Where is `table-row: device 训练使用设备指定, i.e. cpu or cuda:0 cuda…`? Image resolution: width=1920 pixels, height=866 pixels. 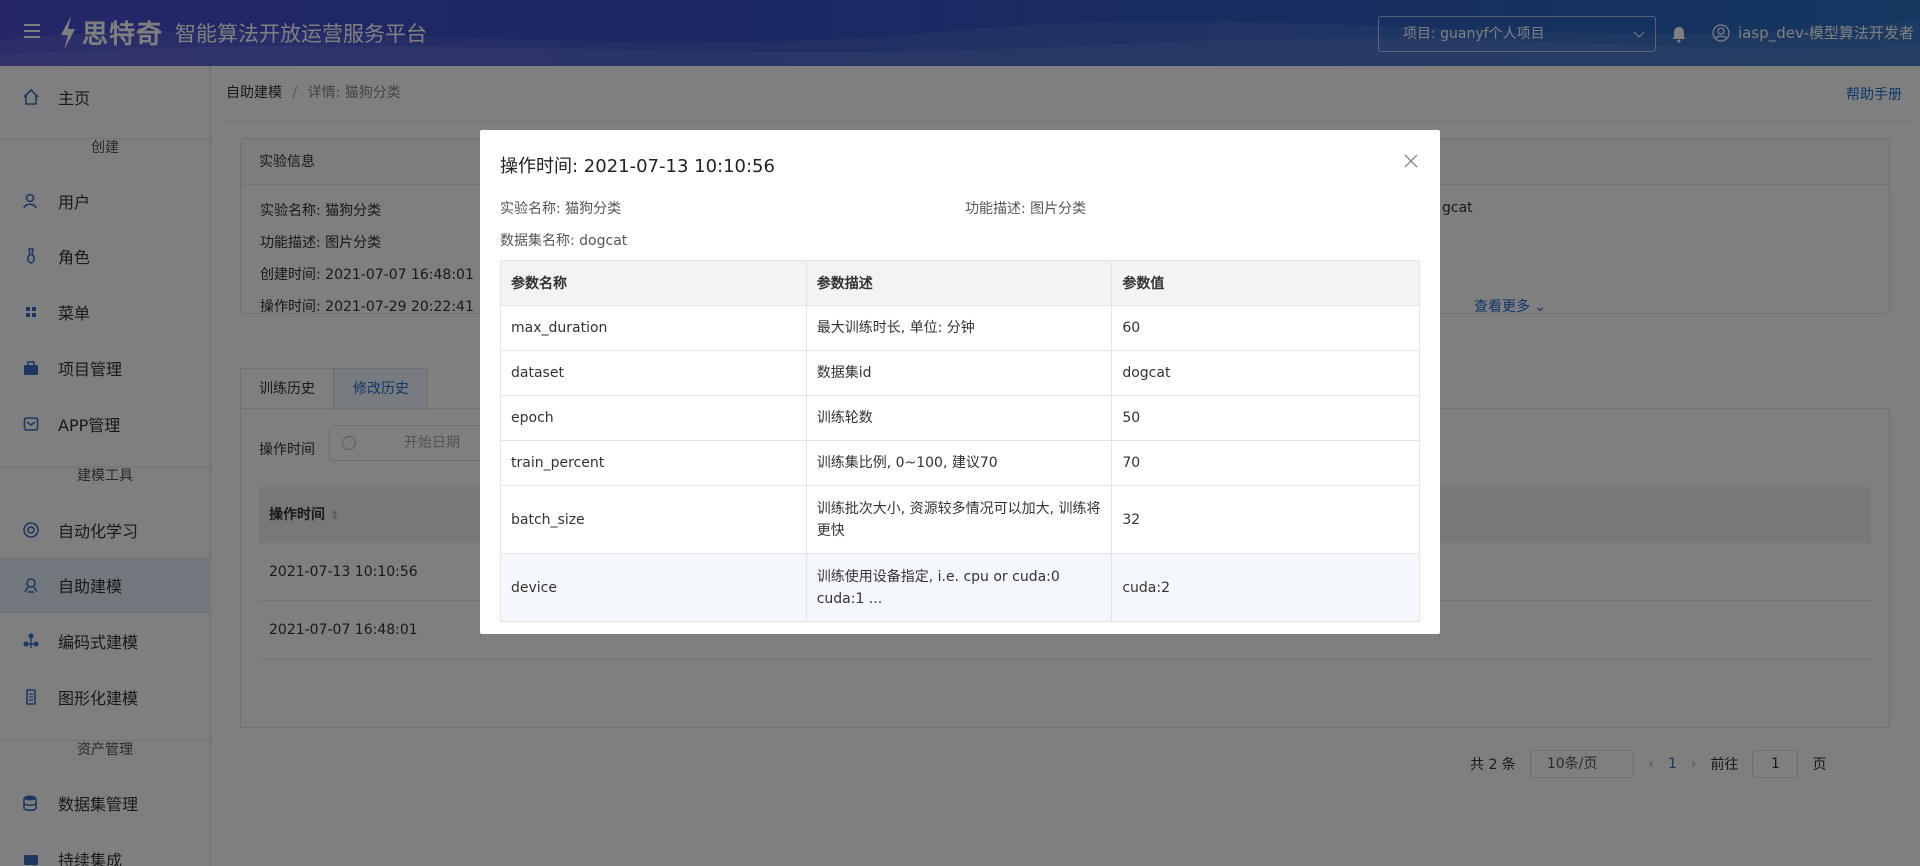
table-row: device 训练使用设备指定, i.e. cpu or cuda:0 cuda… is located at coordinates (960, 587).